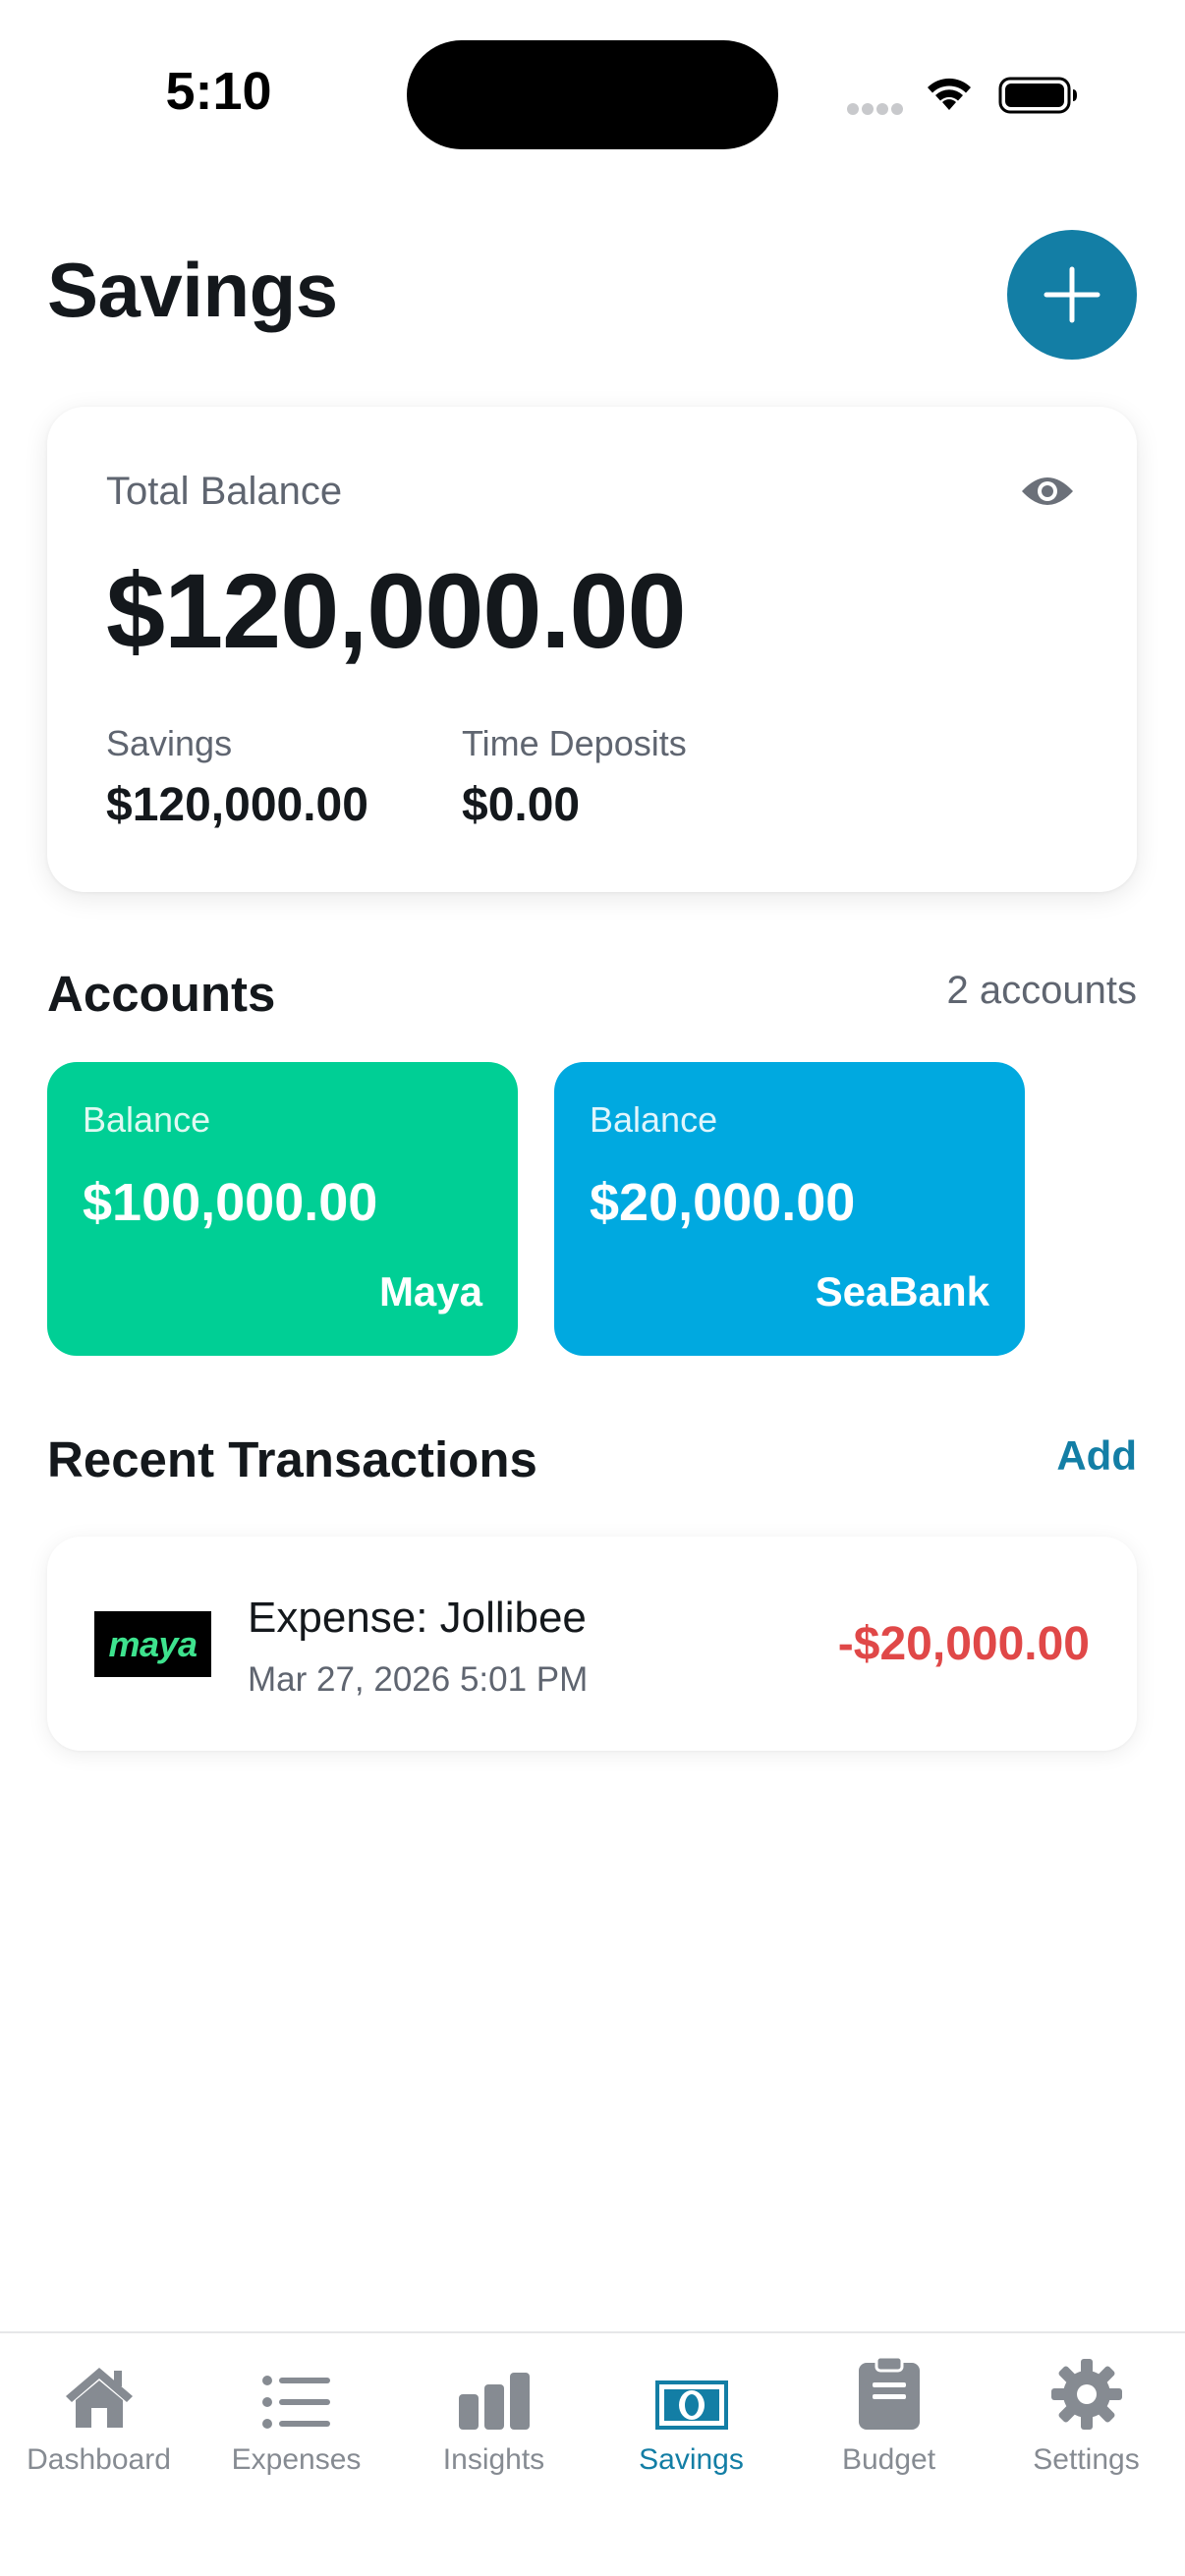  I want to click on status-bar: 5:10, so click(592, 93).